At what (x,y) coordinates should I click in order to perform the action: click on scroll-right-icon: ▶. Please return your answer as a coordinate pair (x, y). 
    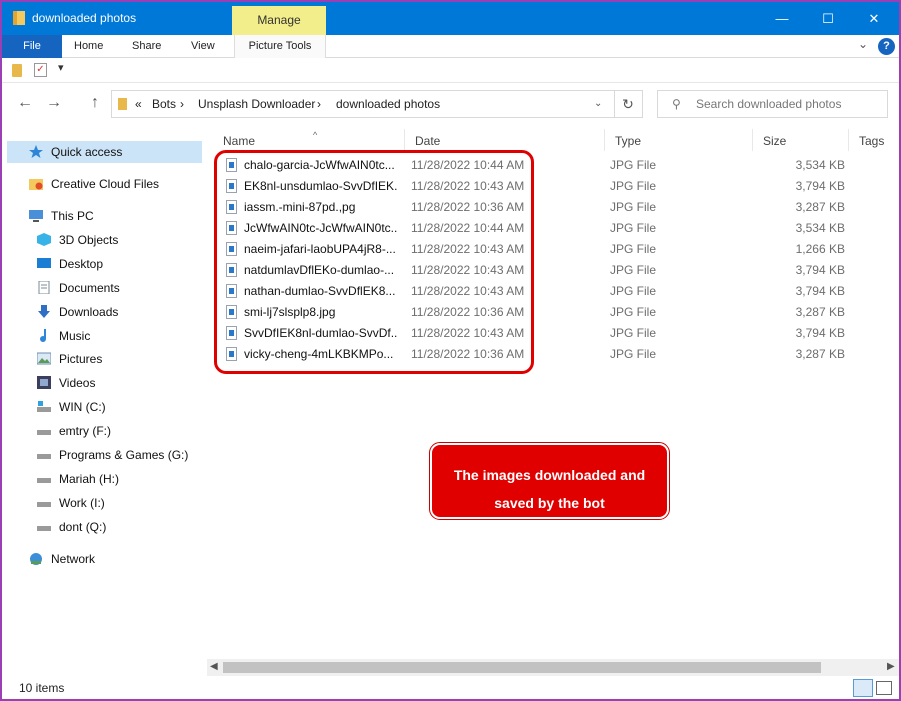
    Looking at the image, I should click on (891, 666).